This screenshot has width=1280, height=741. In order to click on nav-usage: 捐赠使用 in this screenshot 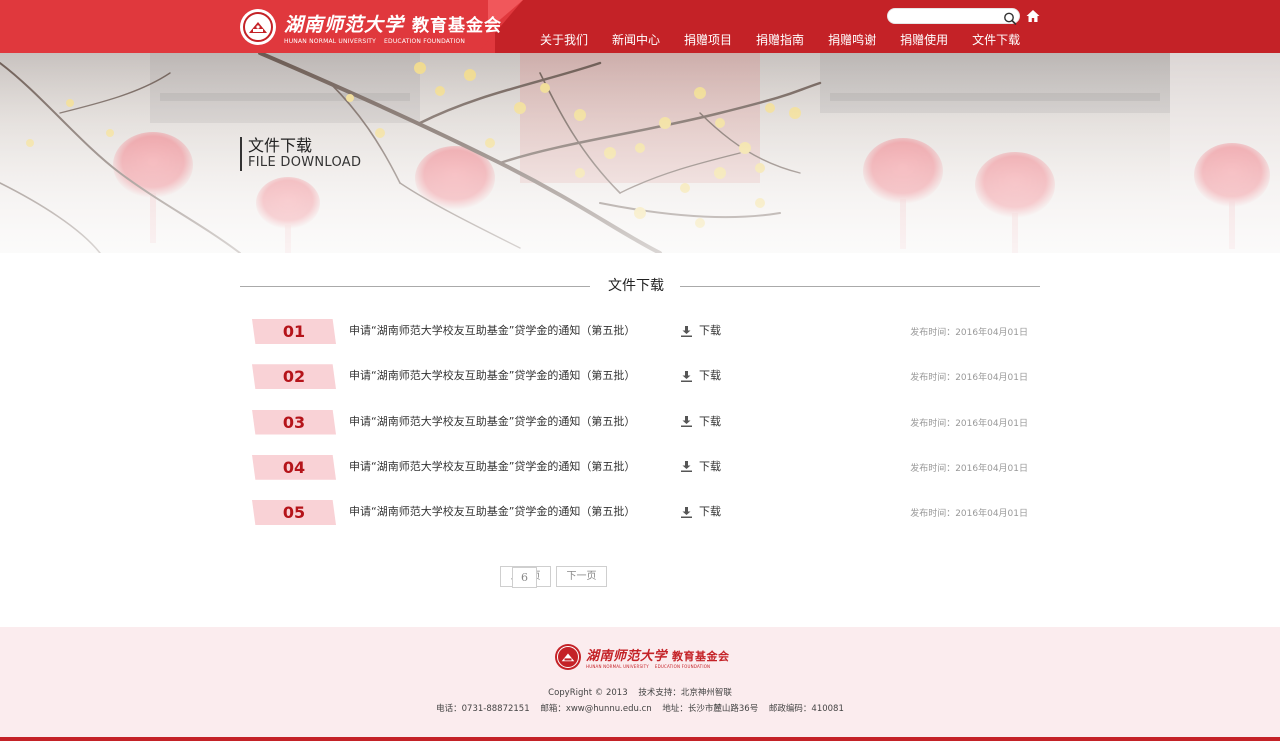, I will do `click(924, 40)`.